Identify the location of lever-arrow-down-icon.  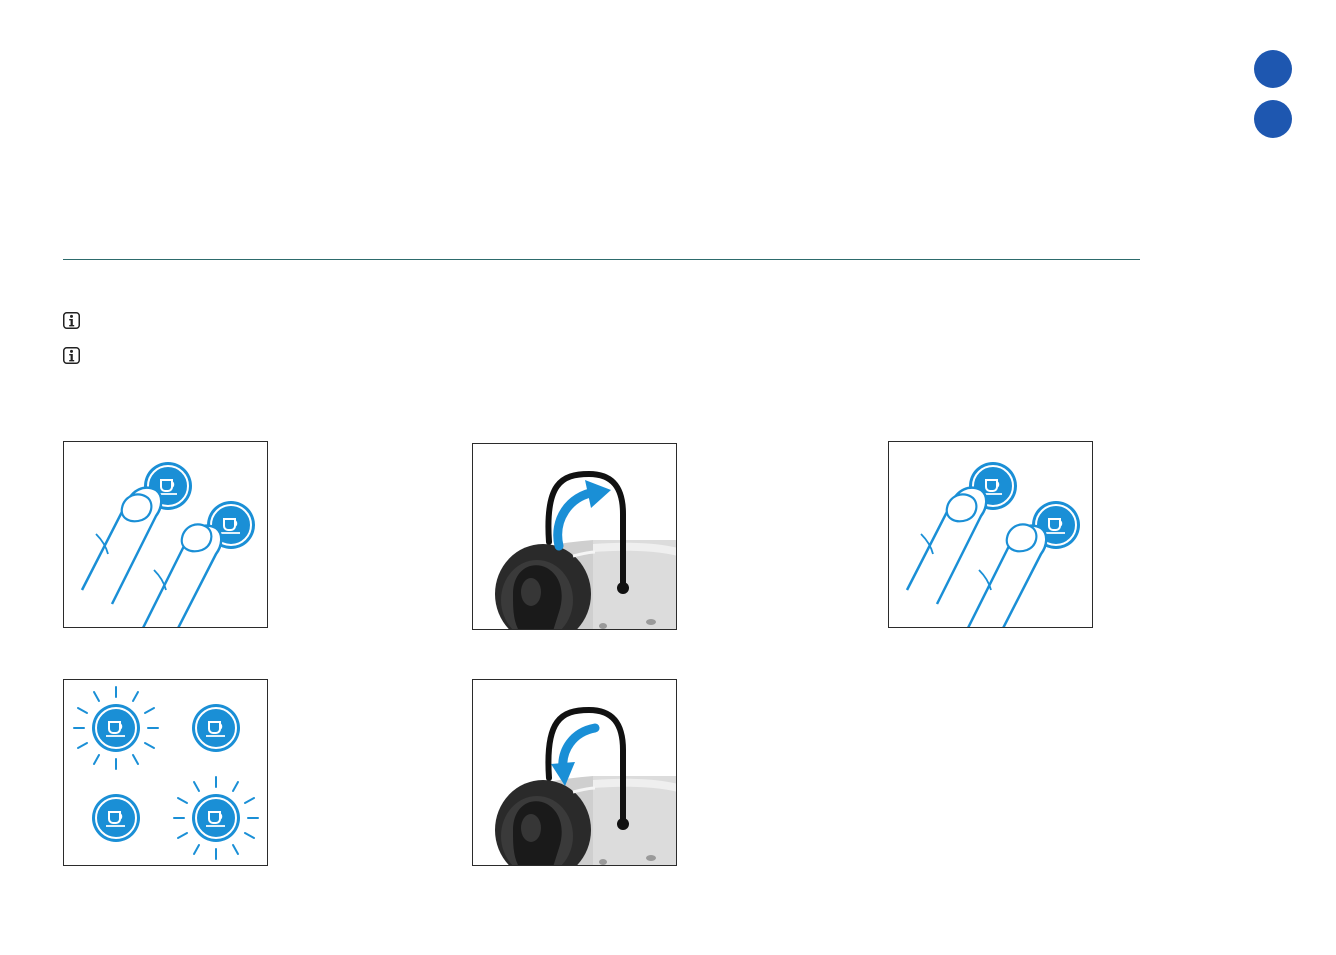
(575, 773).